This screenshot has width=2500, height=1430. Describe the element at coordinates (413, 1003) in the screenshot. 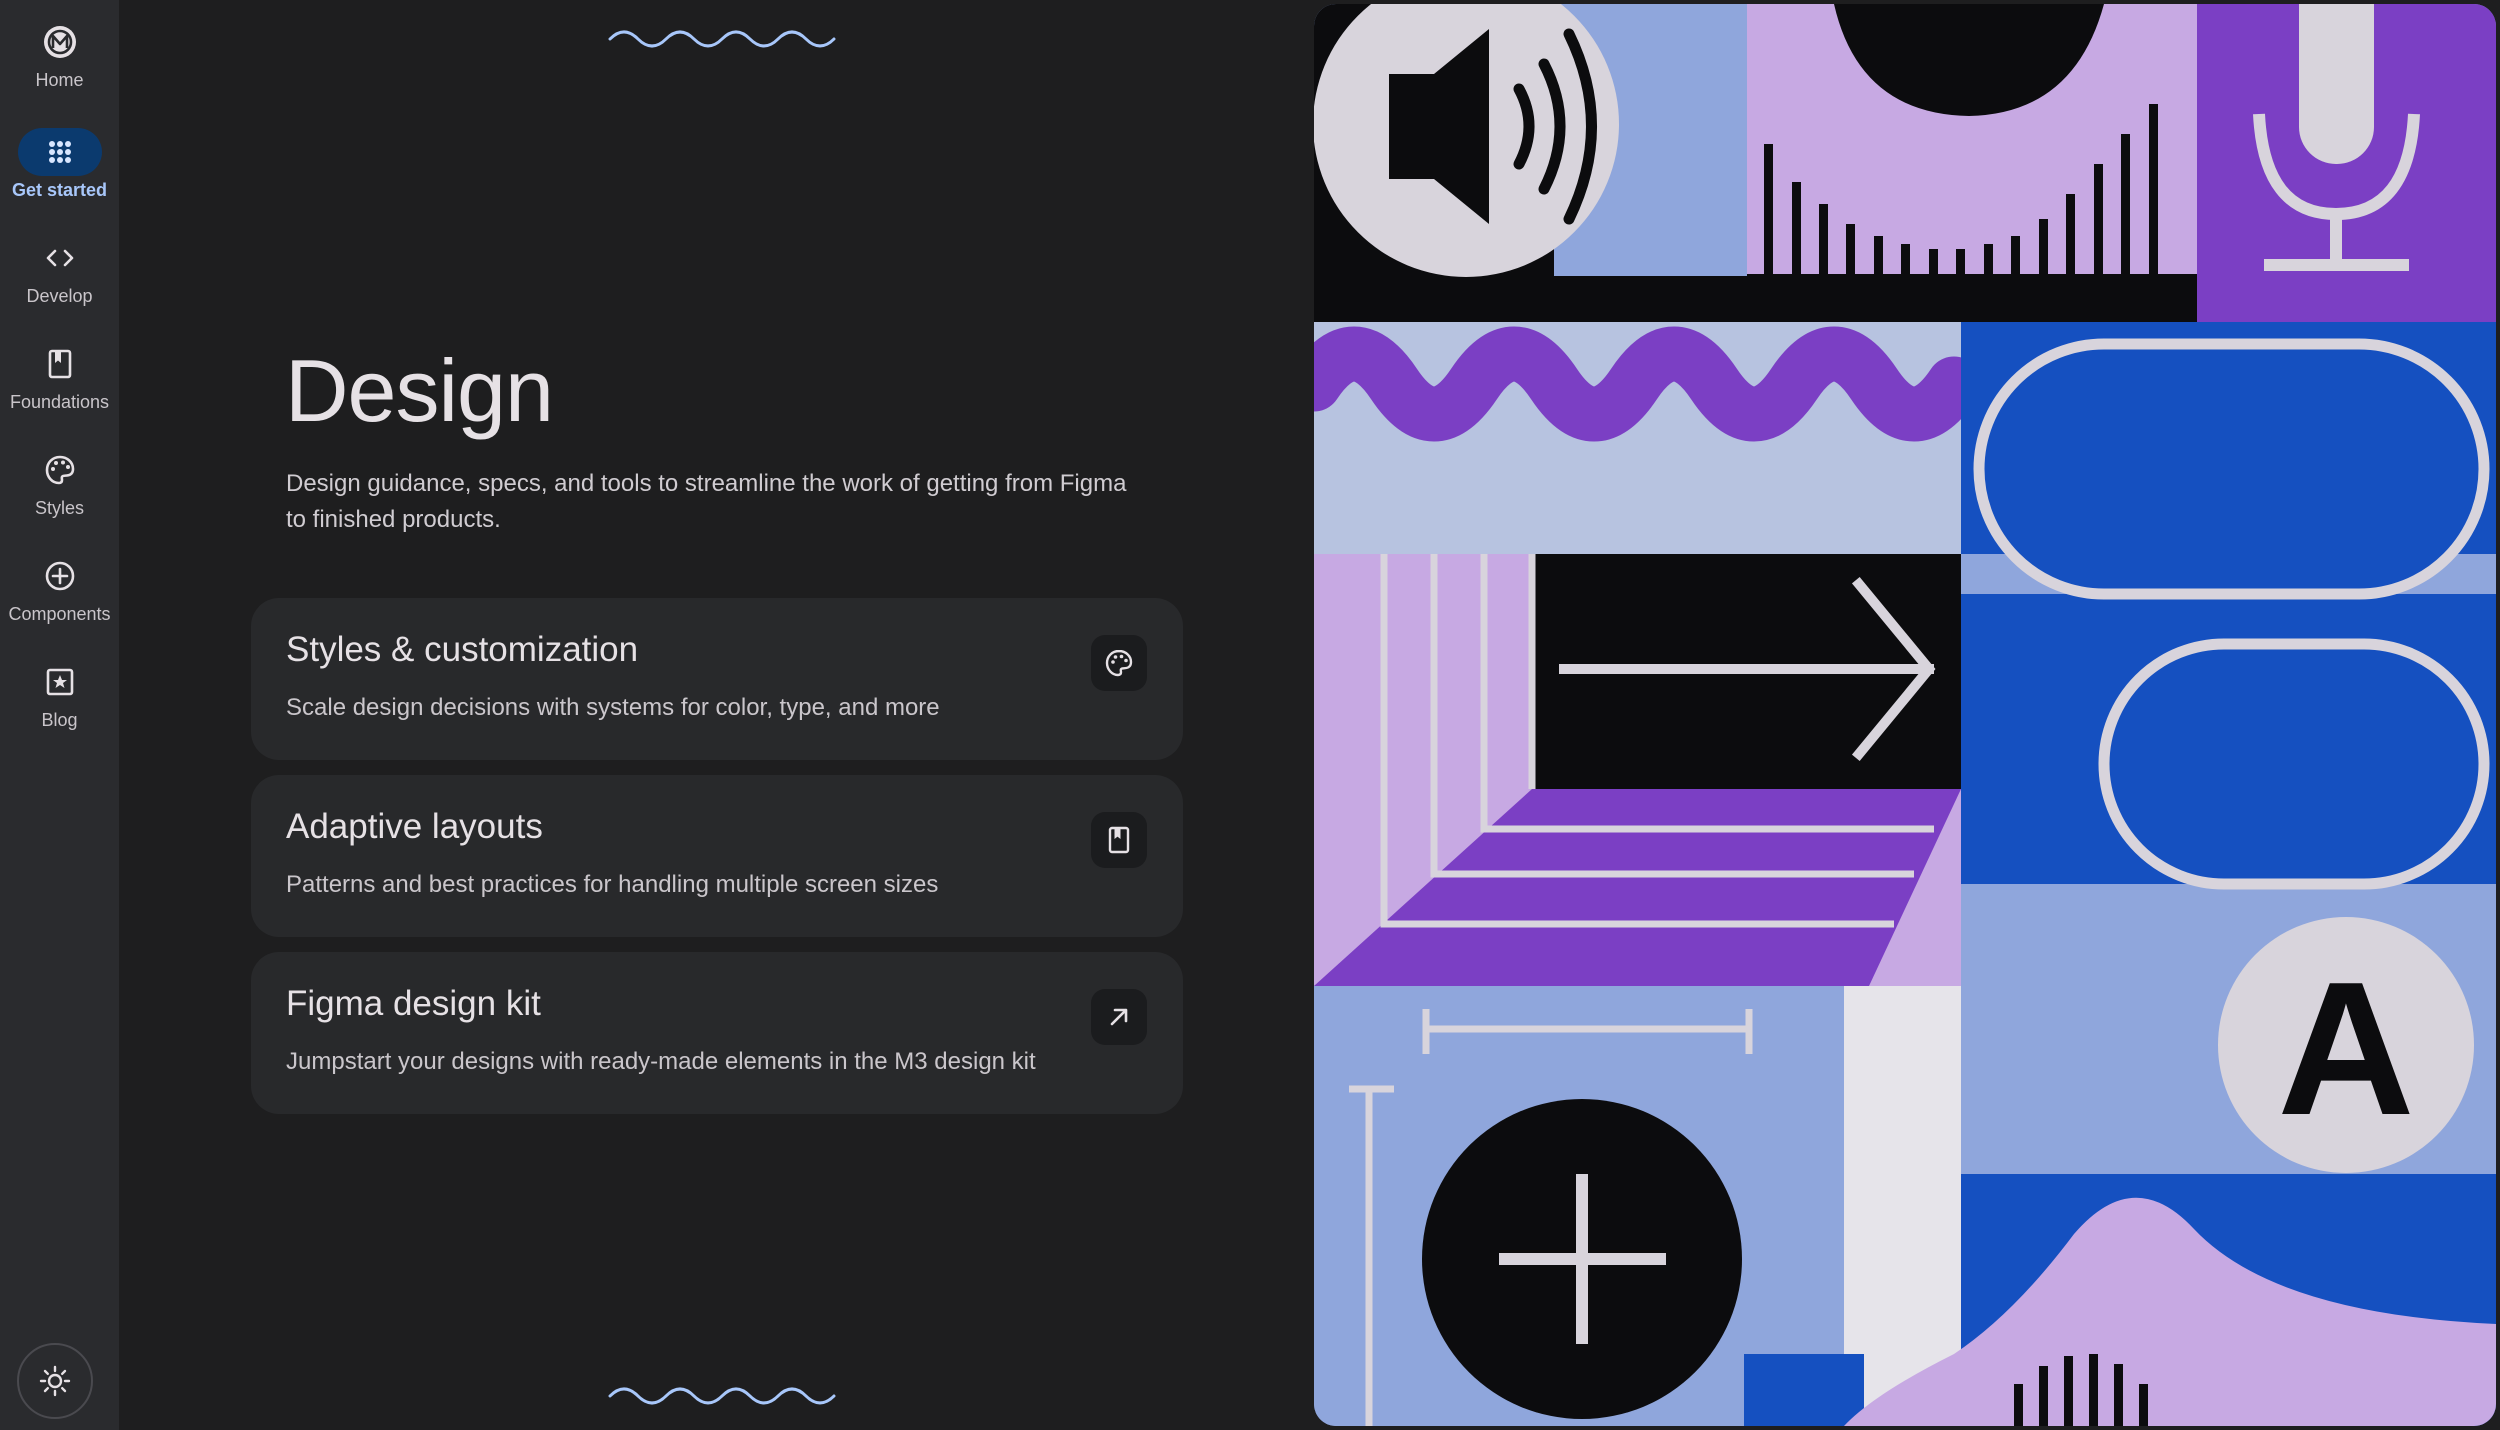

I see `card-title: Figma design kit` at that location.